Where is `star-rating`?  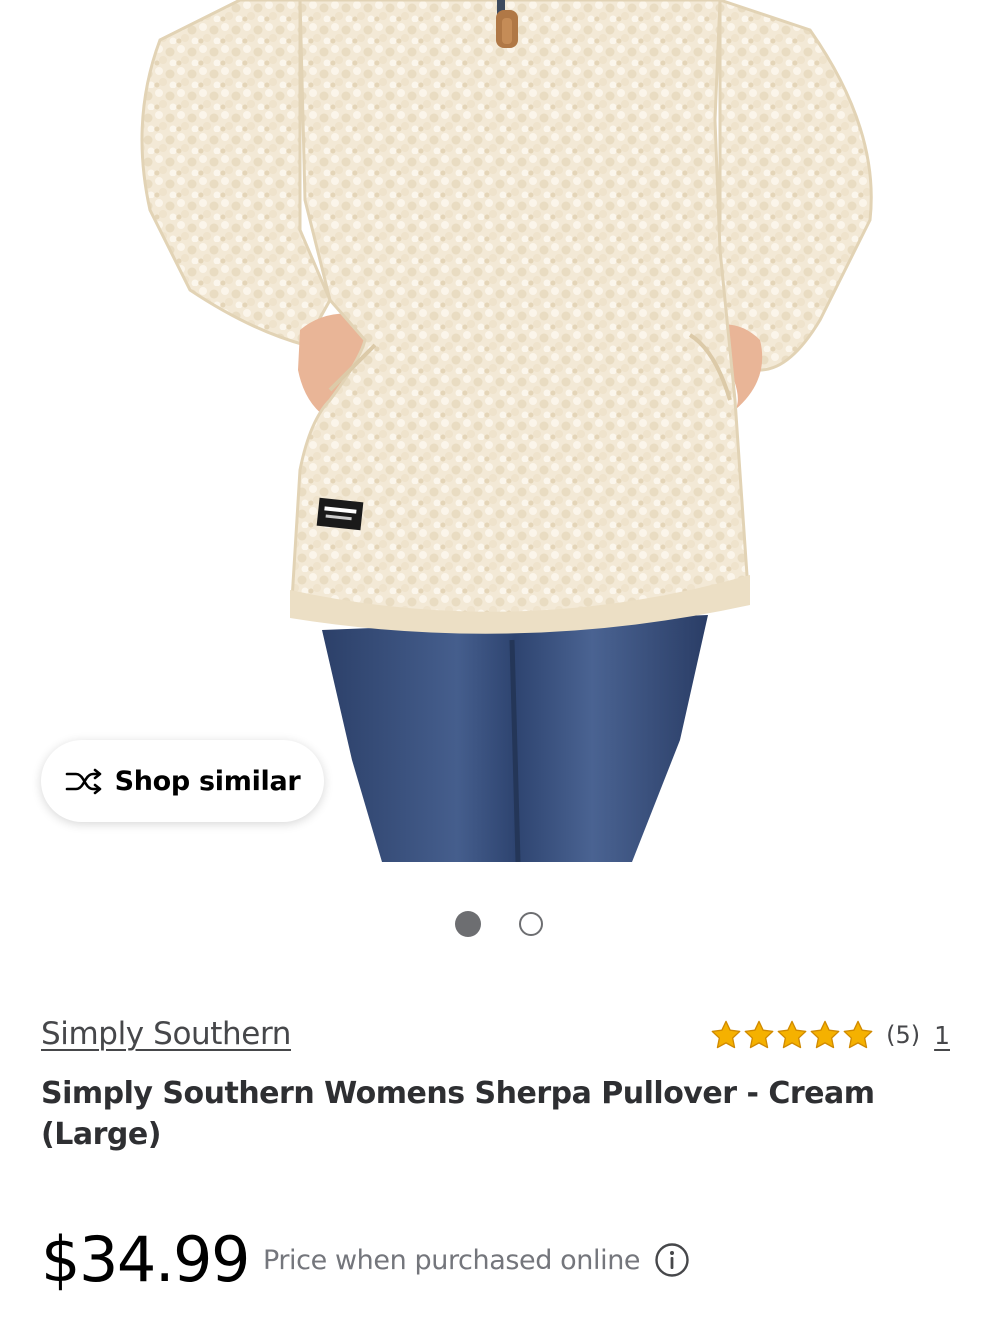
star-rating is located at coordinates (792, 1035).